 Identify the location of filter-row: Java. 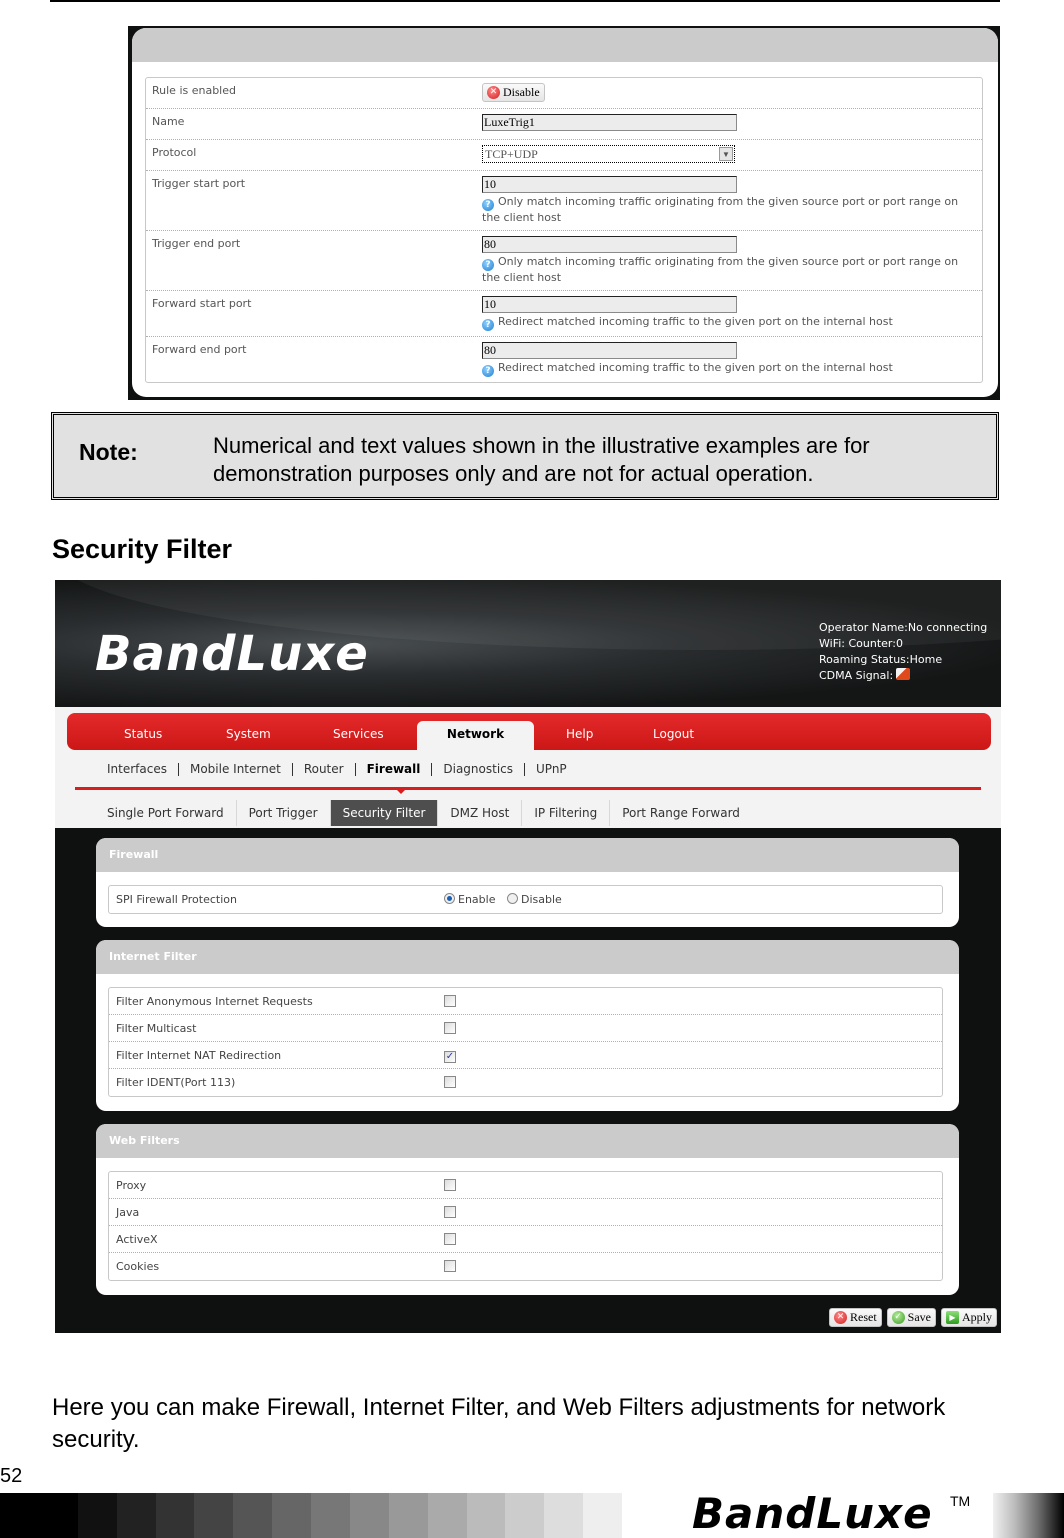
(525, 1212).